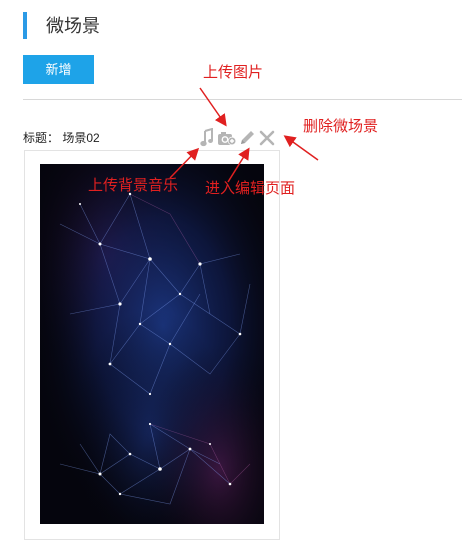  What do you see at coordinates (227, 138) in the screenshot?
I see `camera-add-icon` at bounding box center [227, 138].